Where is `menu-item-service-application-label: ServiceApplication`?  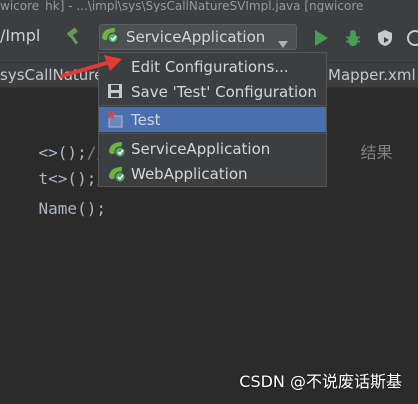 menu-item-service-application-label: ServiceApplication is located at coordinates (201, 148).